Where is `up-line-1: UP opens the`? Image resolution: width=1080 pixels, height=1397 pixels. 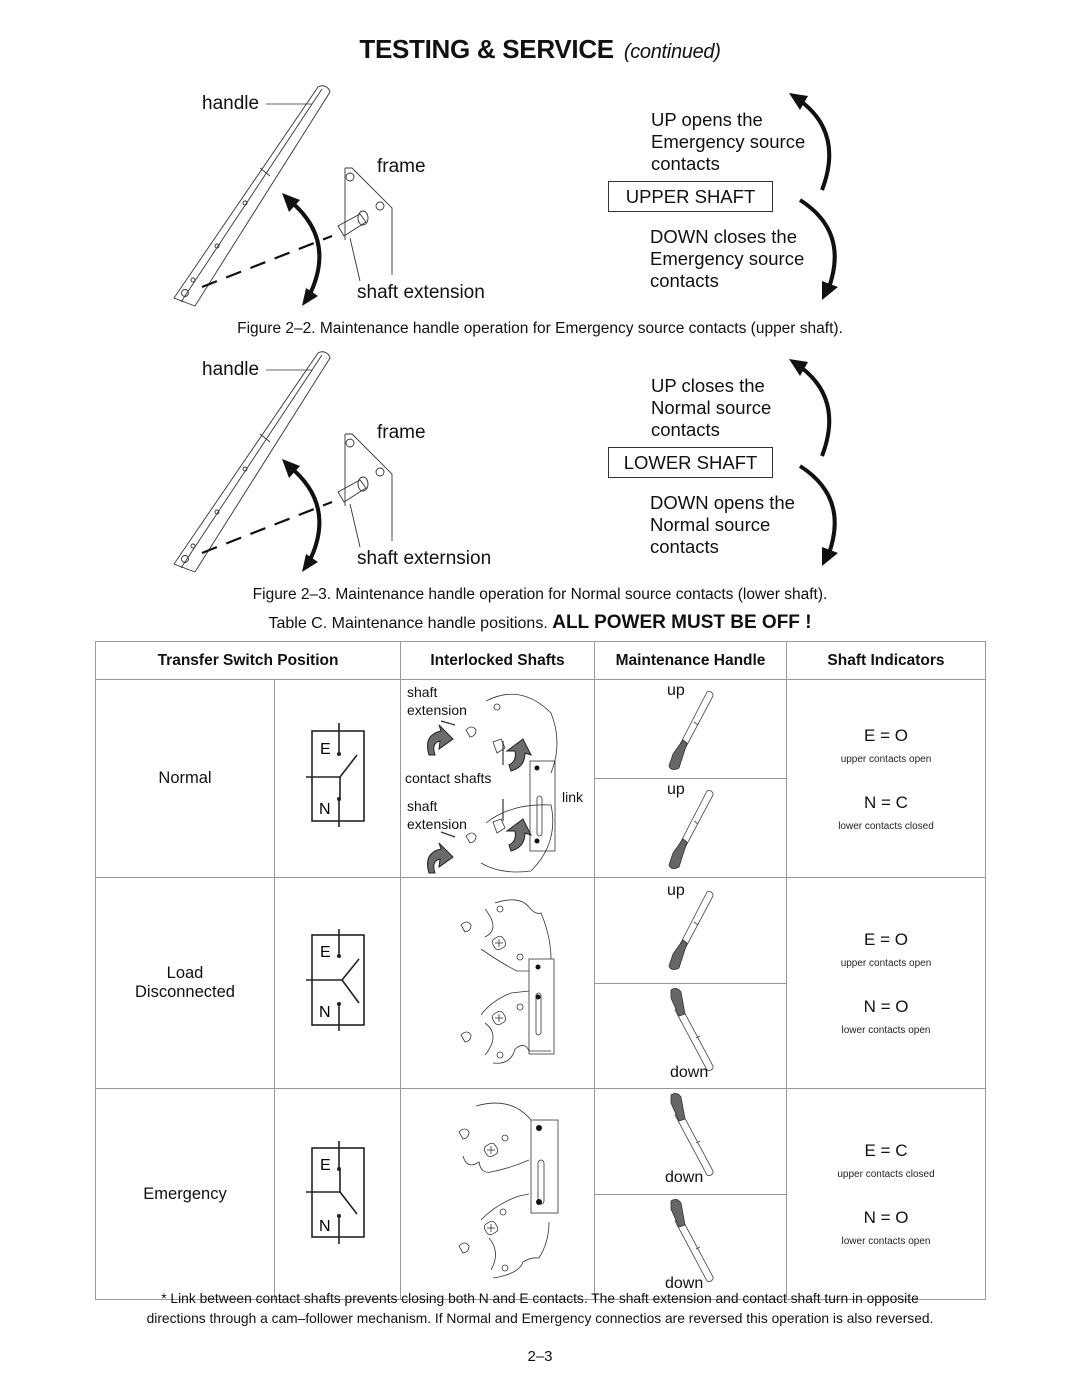
up-line-1: UP opens the is located at coordinates (707, 119).